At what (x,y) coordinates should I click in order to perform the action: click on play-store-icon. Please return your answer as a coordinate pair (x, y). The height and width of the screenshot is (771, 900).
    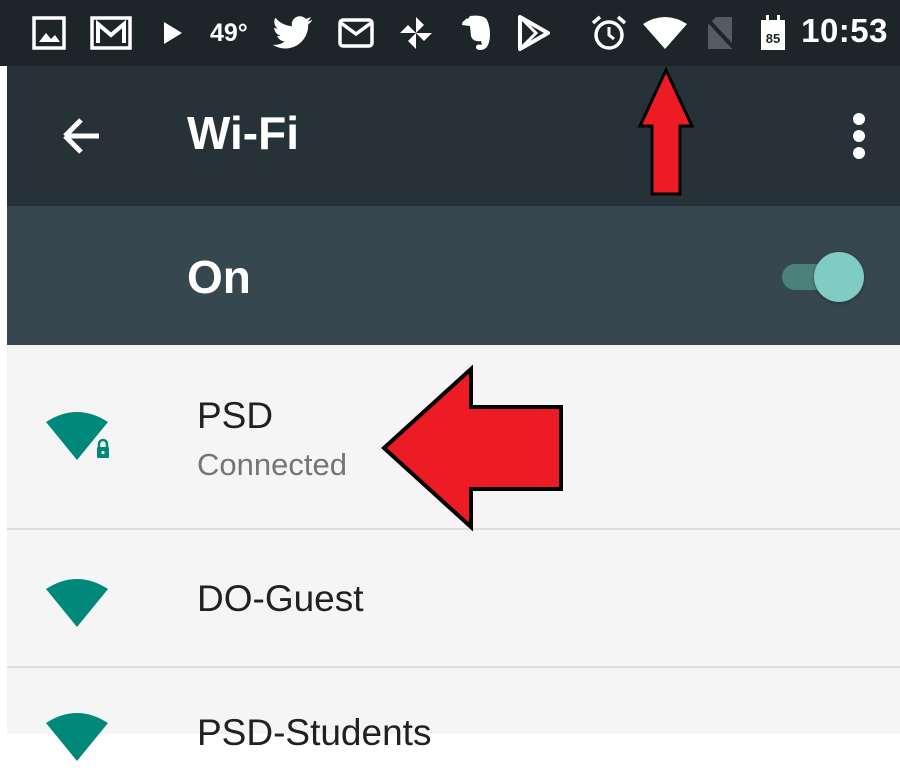
    Looking at the image, I should click on (534, 33).